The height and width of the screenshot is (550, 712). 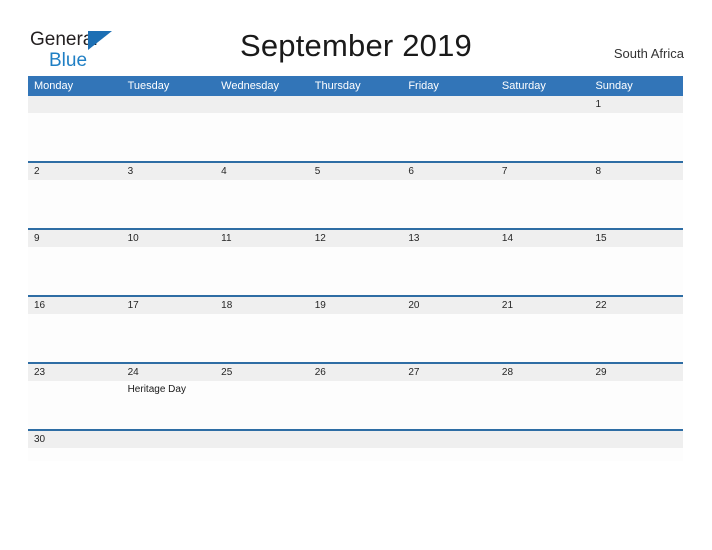 What do you see at coordinates (262, 305) in the screenshot?
I see `day-number: 18` at bounding box center [262, 305].